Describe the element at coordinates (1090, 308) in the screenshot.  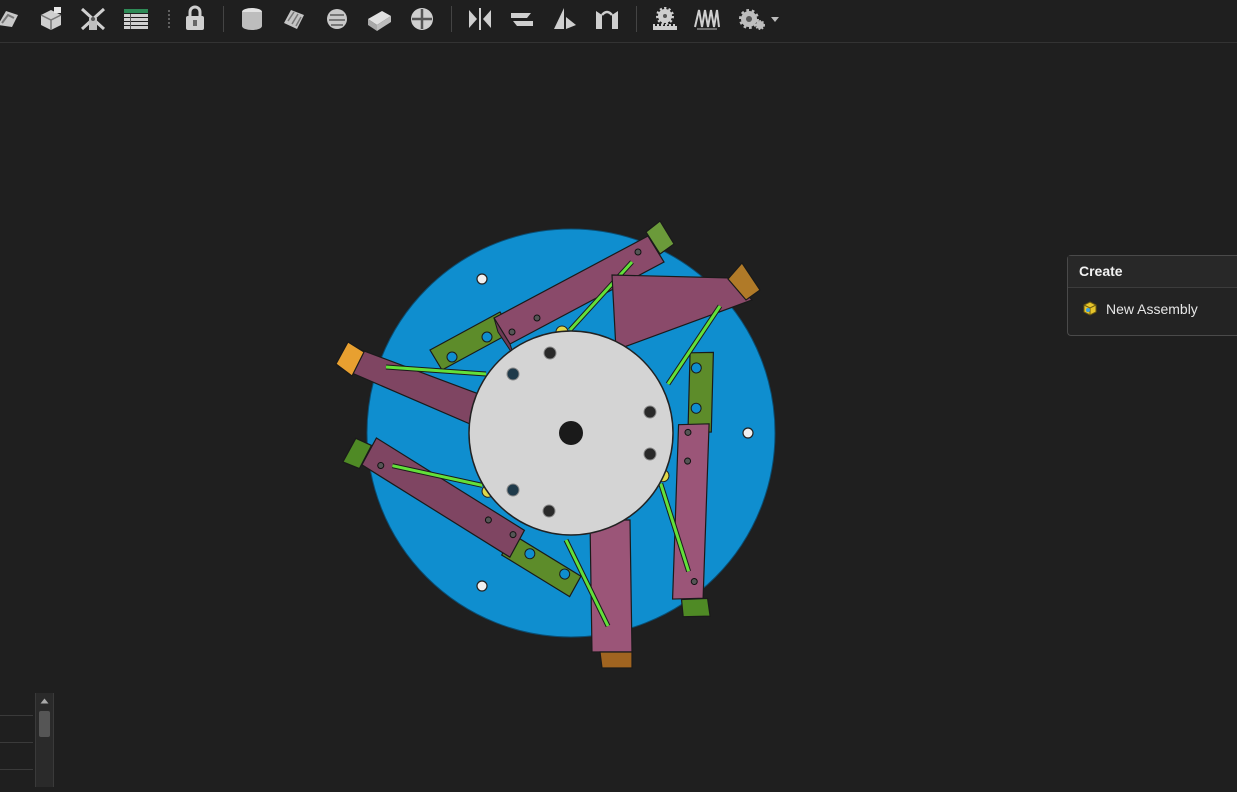
I see `assembly-icon` at that location.